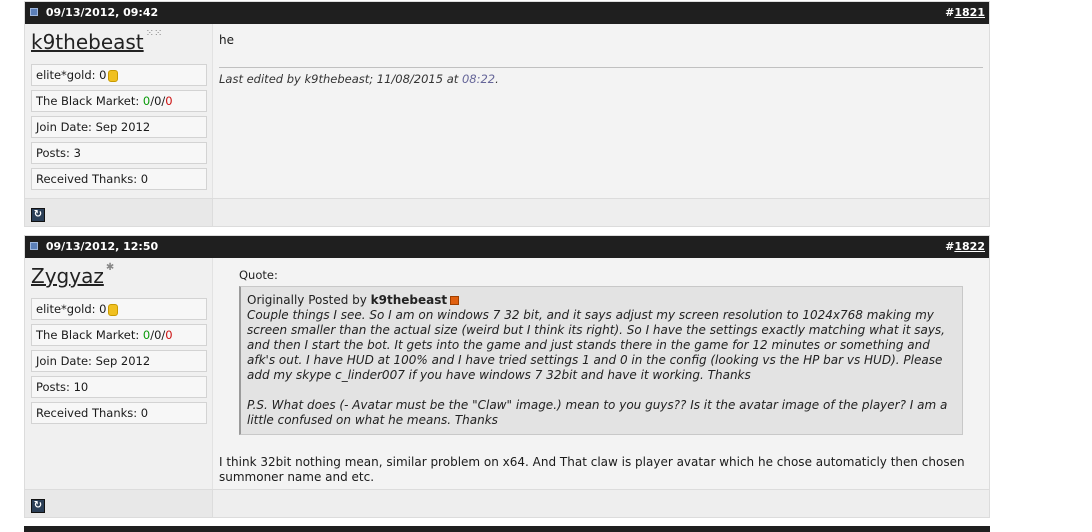 This screenshot has height=532, width=1092. What do you see at coordinates (507, 247) in the screenshot?
I see `post-header: 09/13/2012, 12:50 #1822` at bounding box center [507, 247].